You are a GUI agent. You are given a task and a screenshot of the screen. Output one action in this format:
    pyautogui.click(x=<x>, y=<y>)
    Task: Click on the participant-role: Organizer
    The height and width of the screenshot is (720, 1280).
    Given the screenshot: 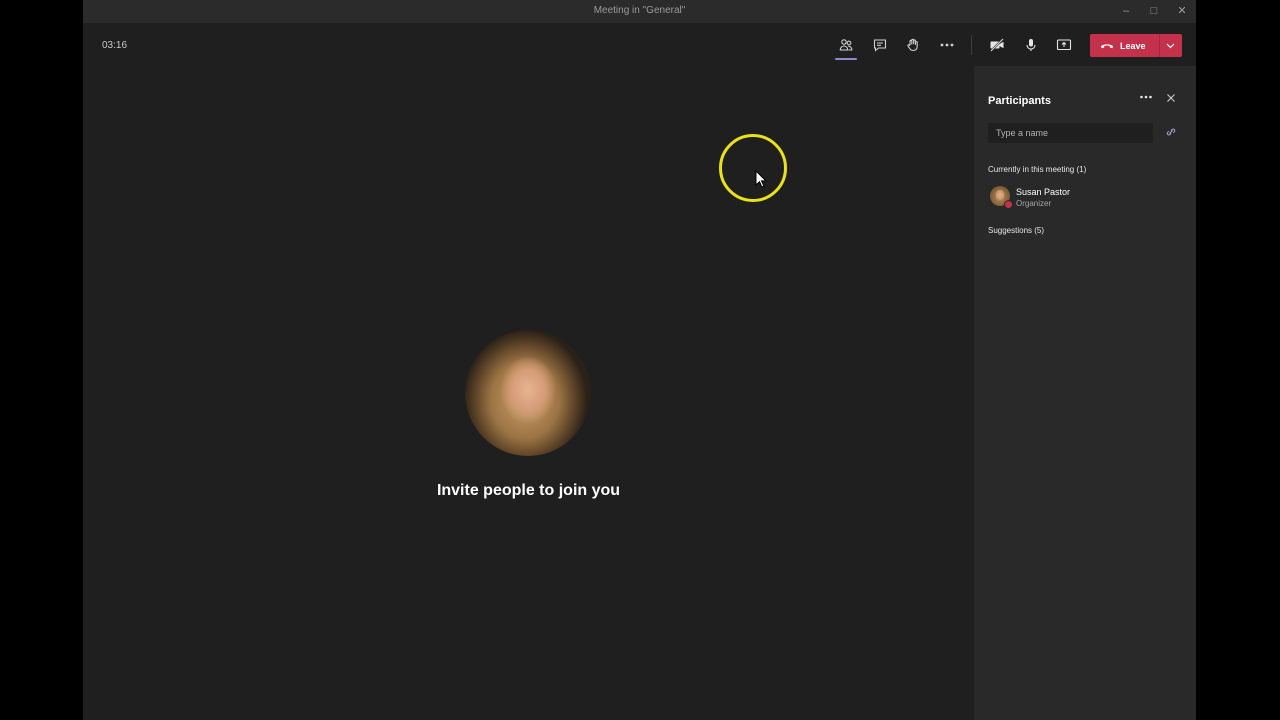 What is the action you would take?
    pyautogui.click(x=1034, y=203)
    